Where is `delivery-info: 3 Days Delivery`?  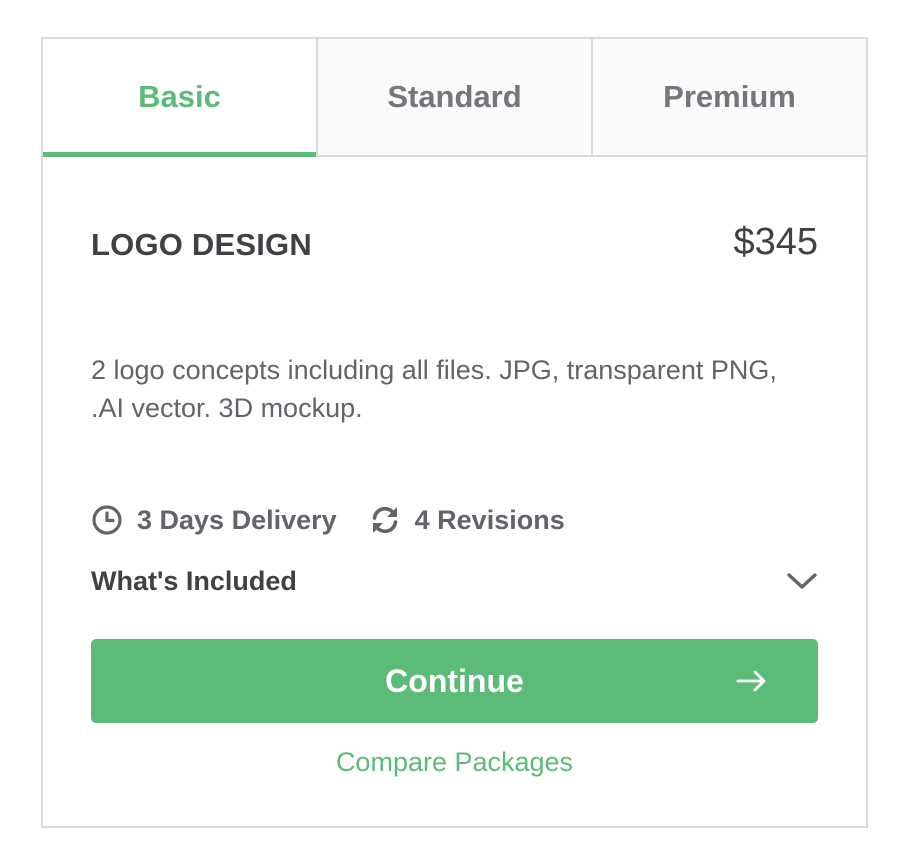 delivery-info: 3 Days Delivery is located at coordinates (214, 520).